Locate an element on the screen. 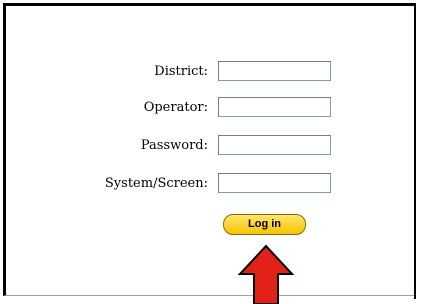 The height and width of the screenshot is (304, 421). district-label: District: is located at coordinates (181, 71).